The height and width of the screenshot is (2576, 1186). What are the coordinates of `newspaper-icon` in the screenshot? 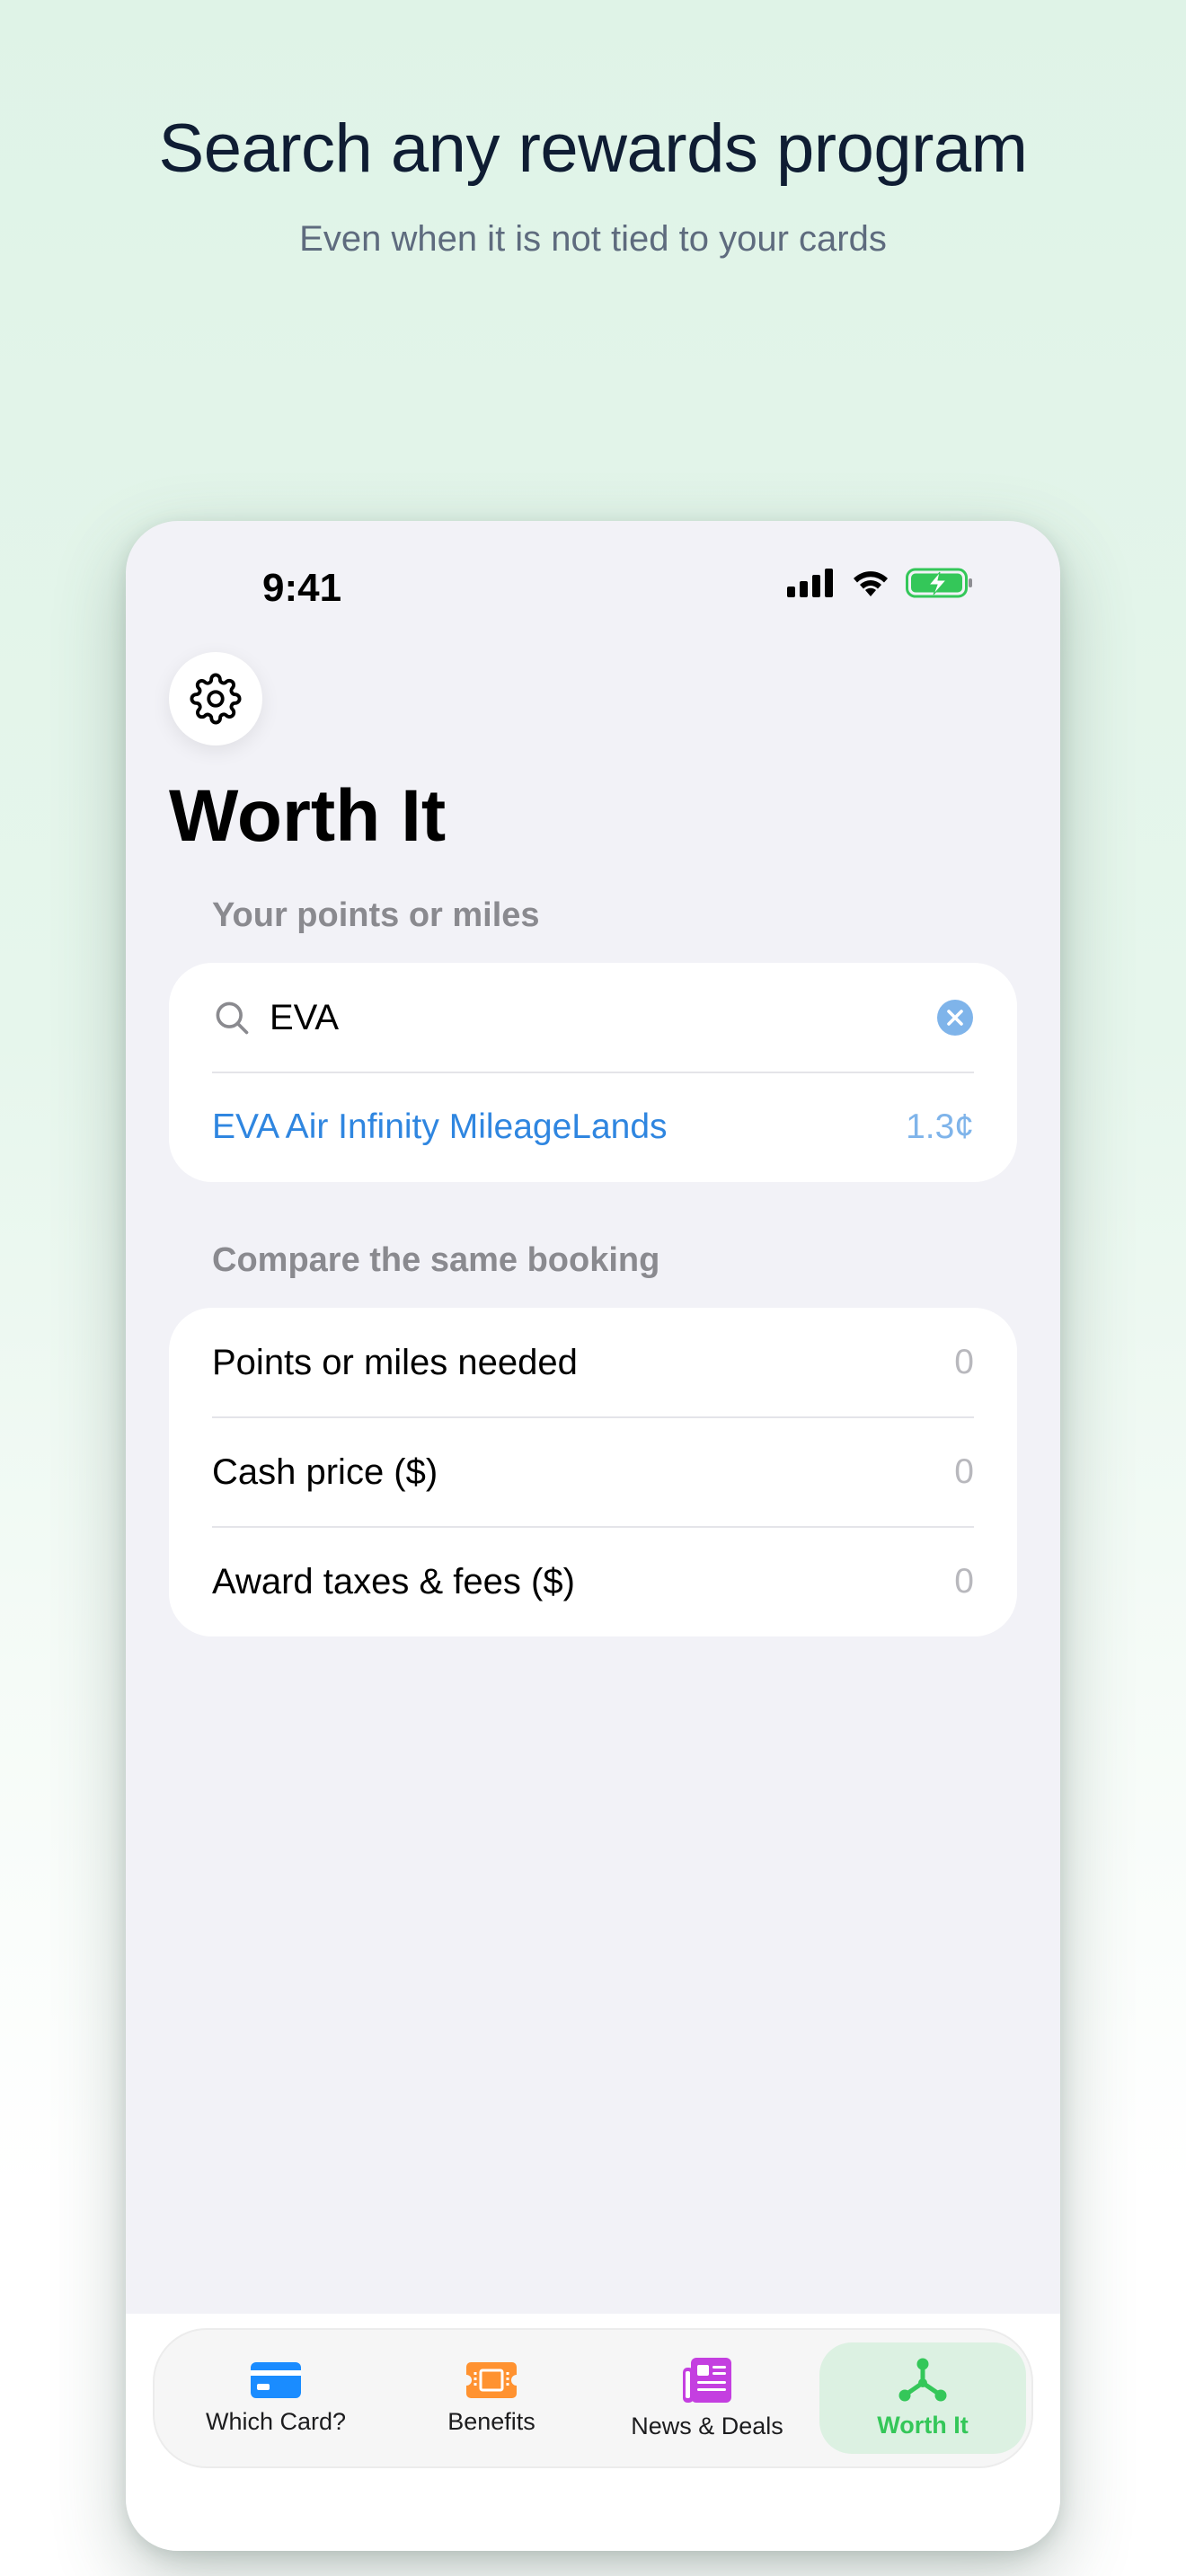 It's located at (707, 2380).